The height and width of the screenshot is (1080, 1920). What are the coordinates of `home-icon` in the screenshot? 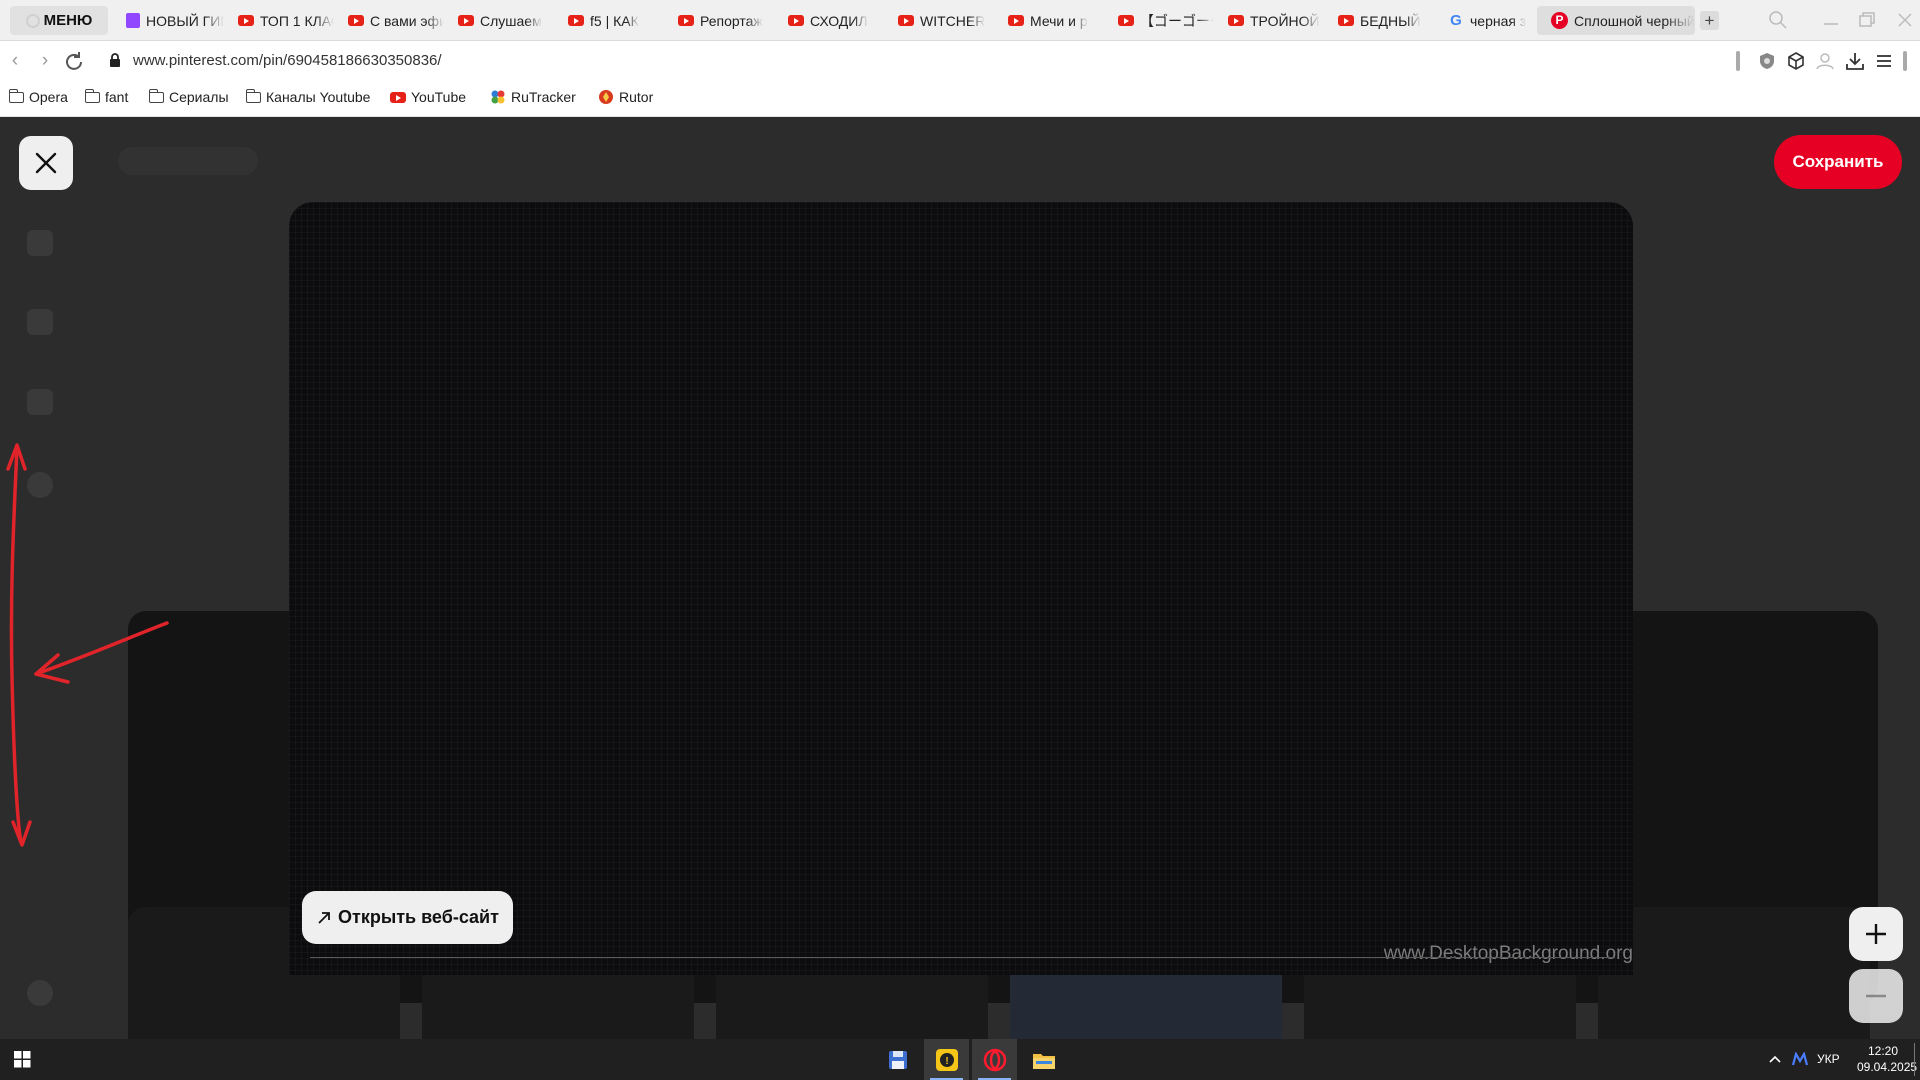 It's located at (40, 243).